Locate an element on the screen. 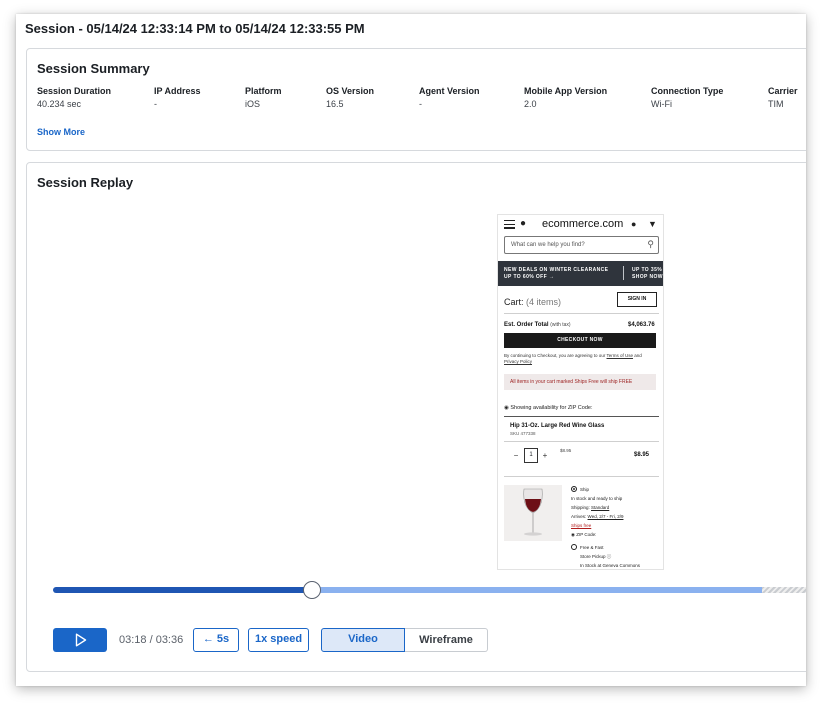  menu-icon is located at coordinates (509, 224).